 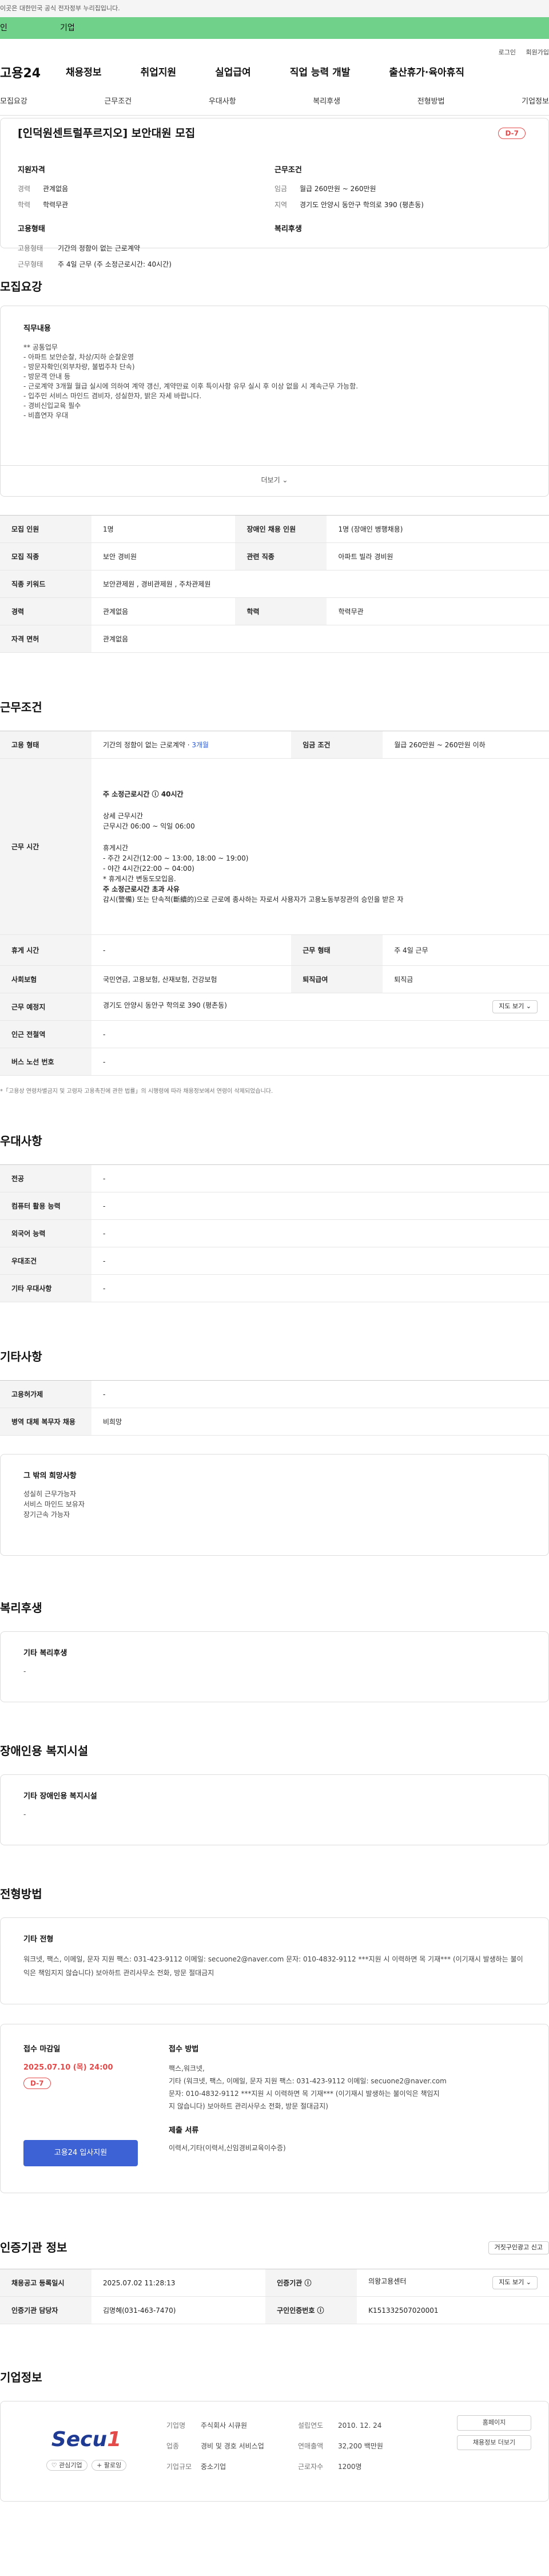 I want to click on td: 아파트 빌라 경비원, so click(x=438, y=556).